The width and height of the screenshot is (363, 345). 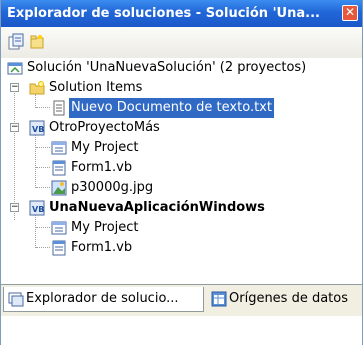 What do you see at coordinates (289, 298) in the screenshot?
I see `tab-label: Orígenes de datos` at bounding box center [289, 298].